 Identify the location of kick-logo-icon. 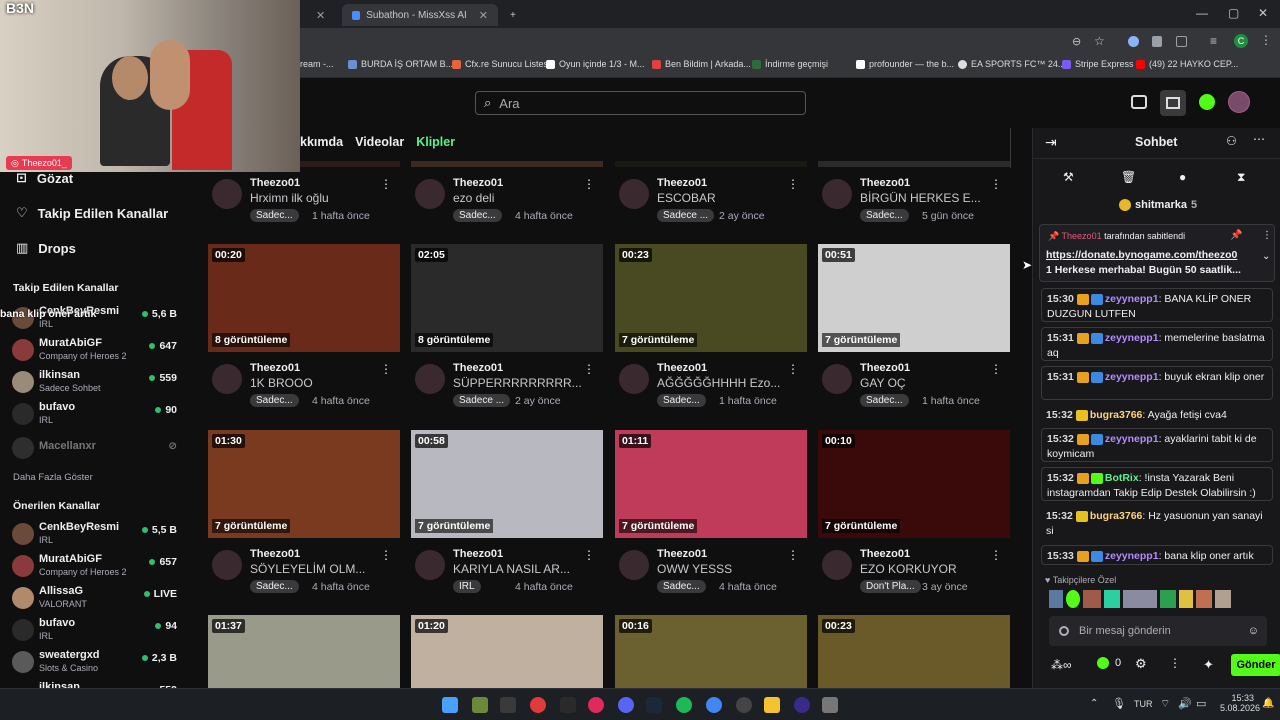
(1207, 102).